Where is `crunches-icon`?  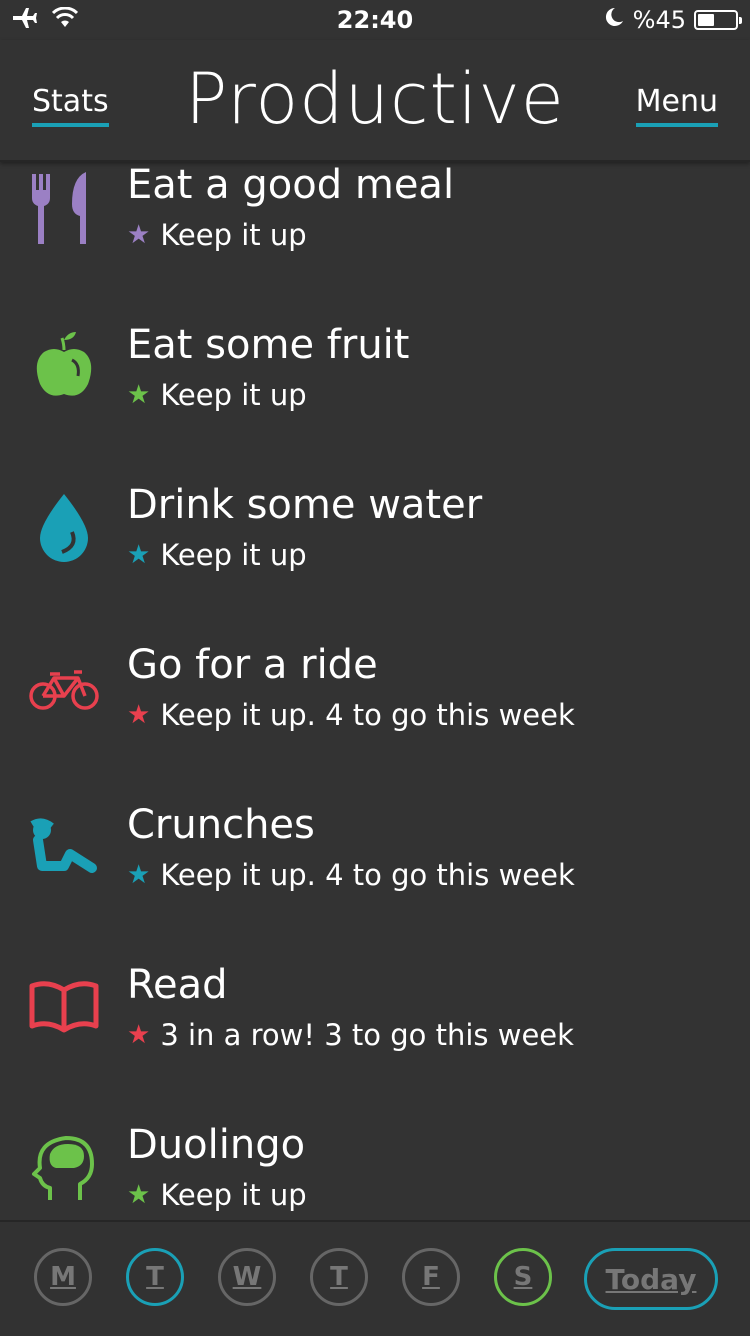
crunches-icon is located at coordinates (64, 846).